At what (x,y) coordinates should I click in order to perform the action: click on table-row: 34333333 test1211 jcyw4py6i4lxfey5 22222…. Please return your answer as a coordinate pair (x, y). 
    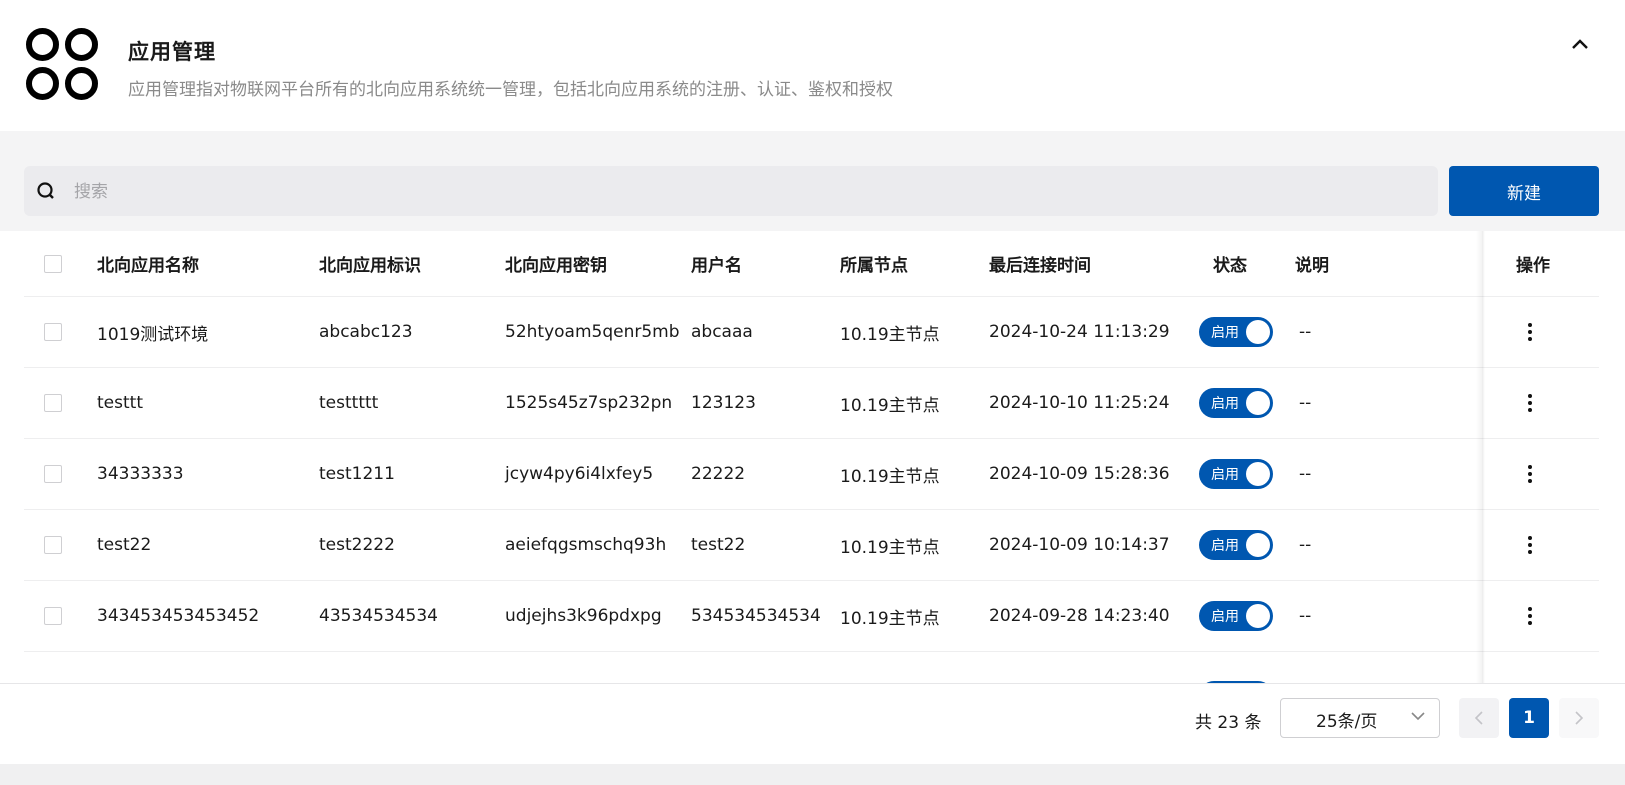
    Looking at the image, I should click on (811, 474).